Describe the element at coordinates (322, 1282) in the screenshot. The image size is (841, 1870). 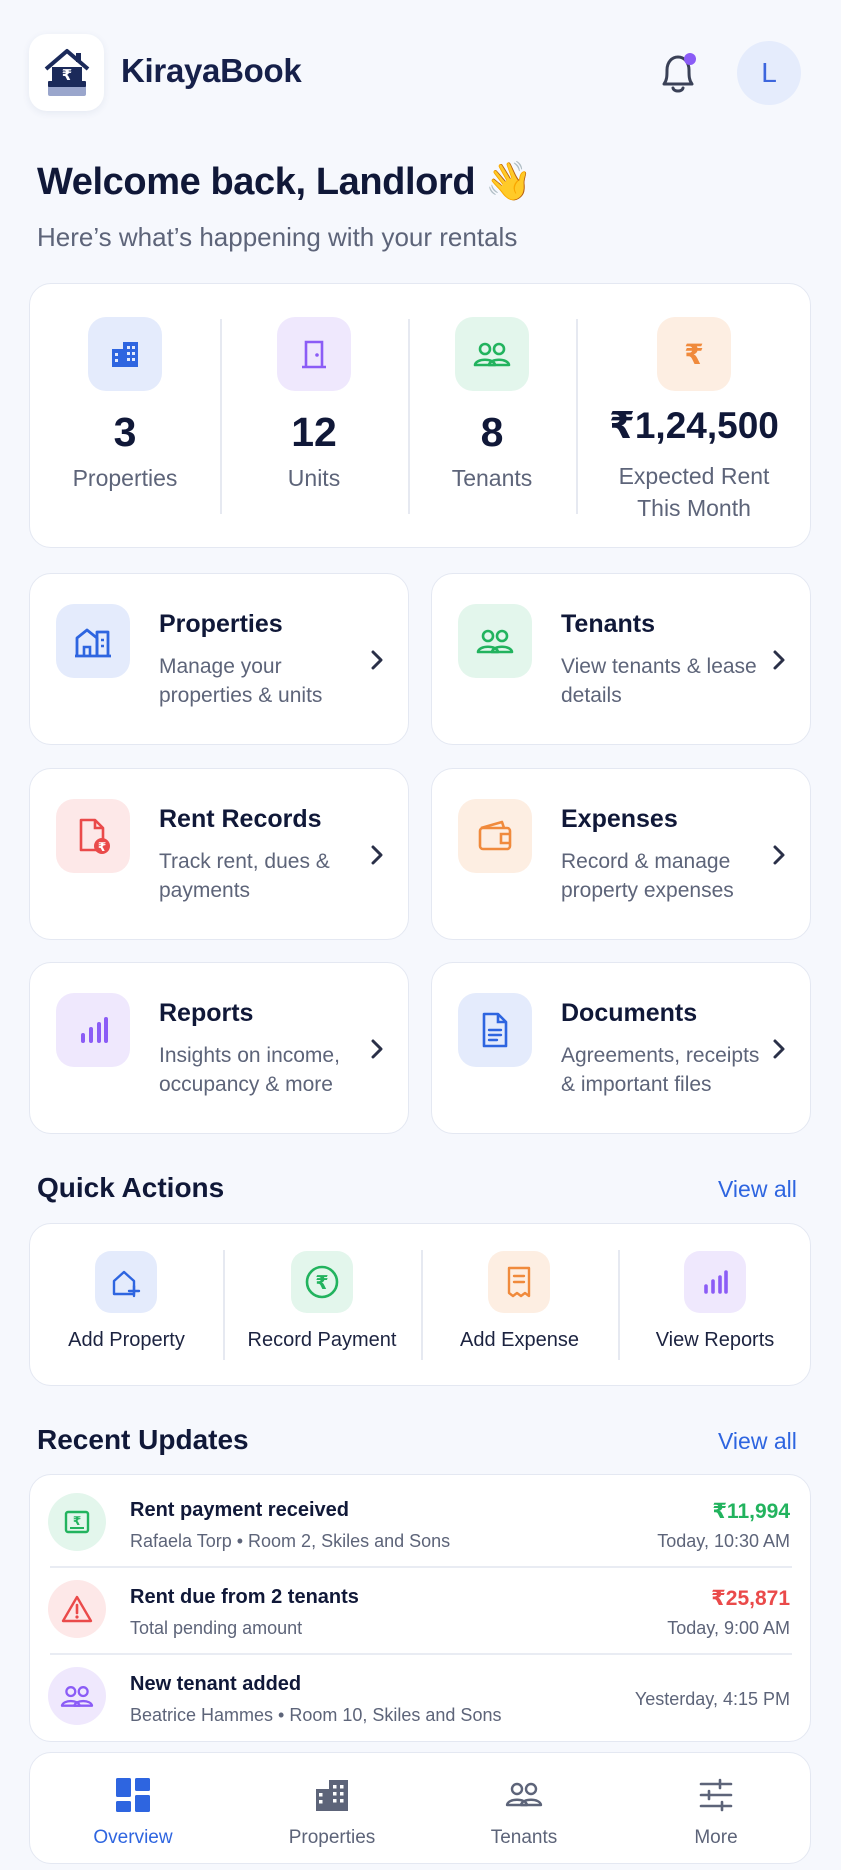
I see `rupee-circle-icon: ₹` at that location.